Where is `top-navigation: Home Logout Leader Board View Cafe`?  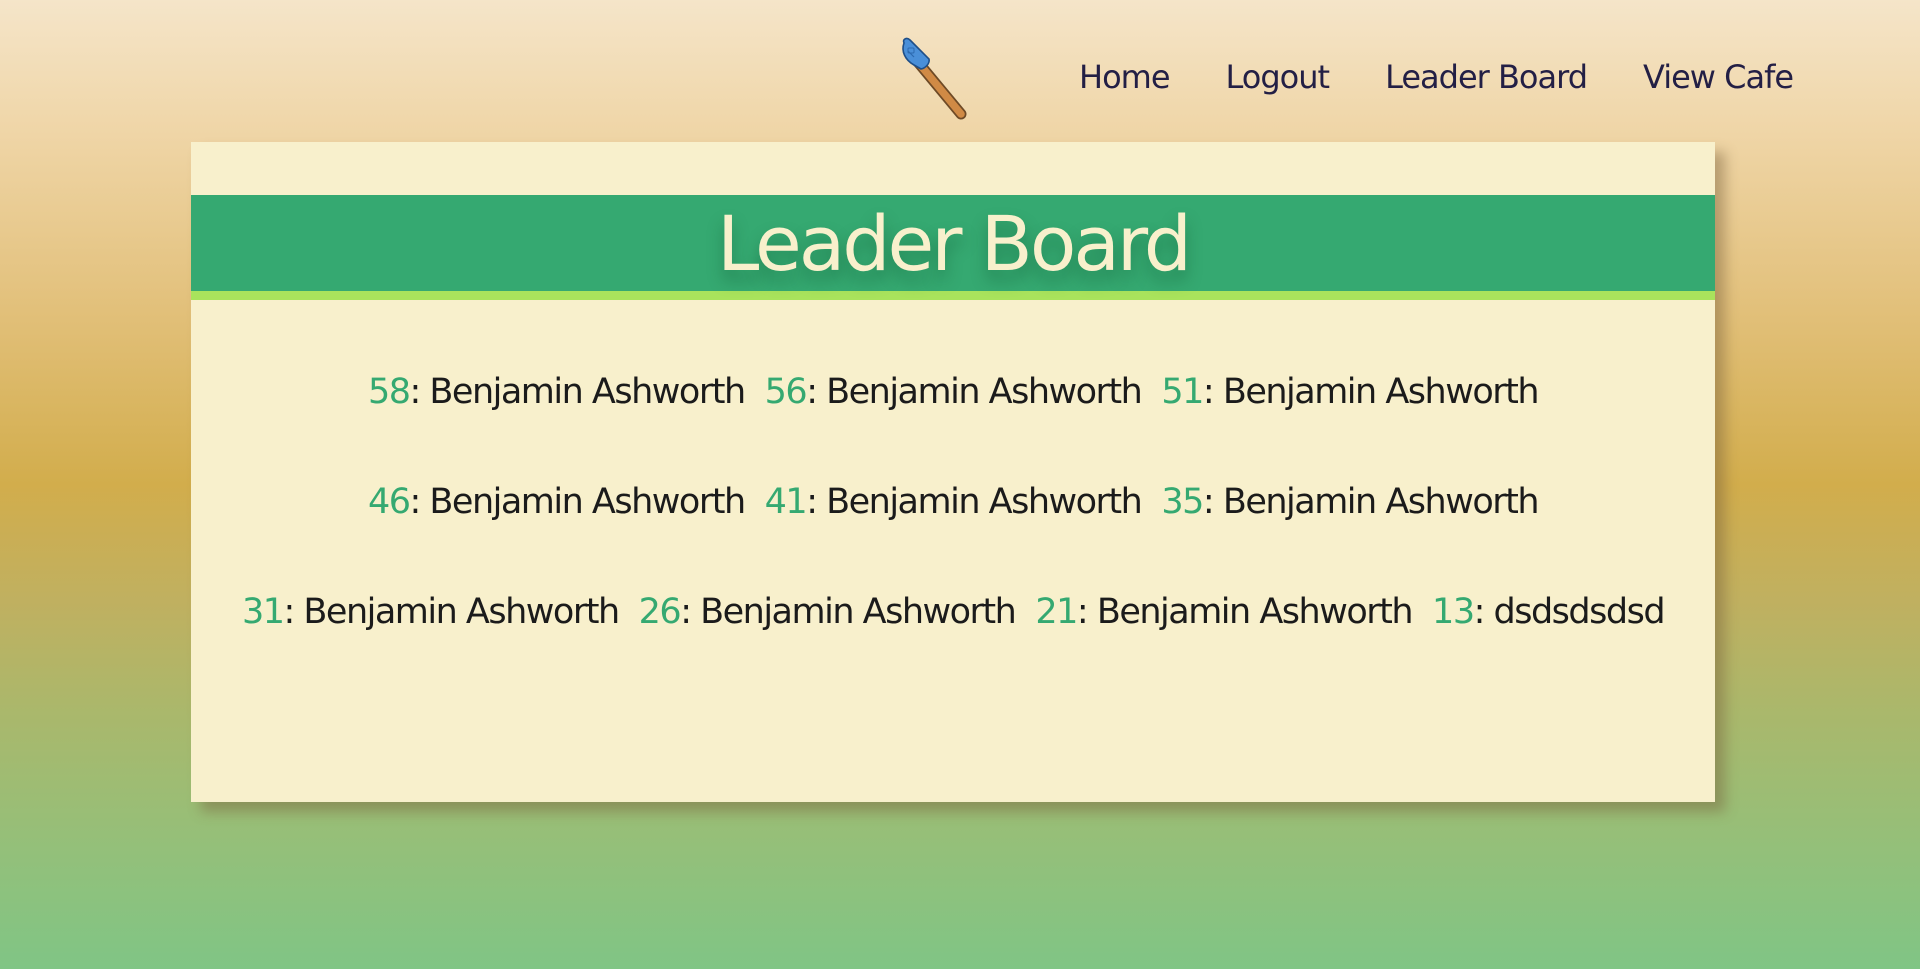
top-navigation: Home Logout Leader Board View Cafe is located at coordinates (960, 70).